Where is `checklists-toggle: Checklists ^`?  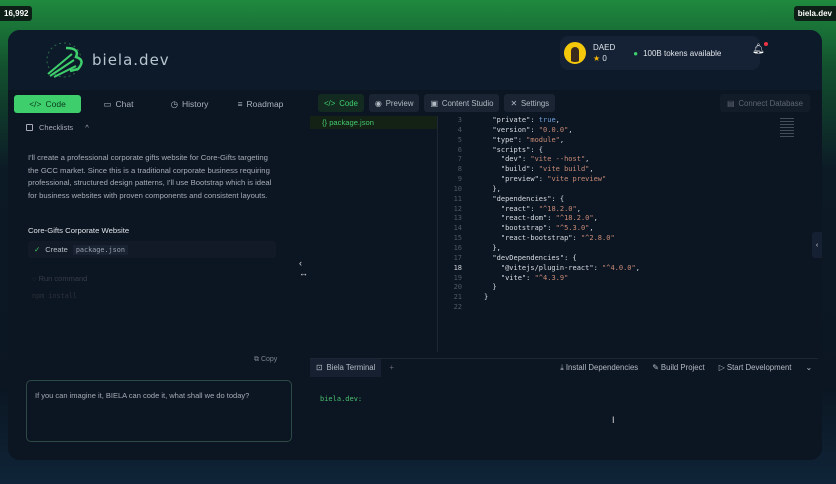
checklists-toggle: Checklists ^ is located at coordinates (160, 127).